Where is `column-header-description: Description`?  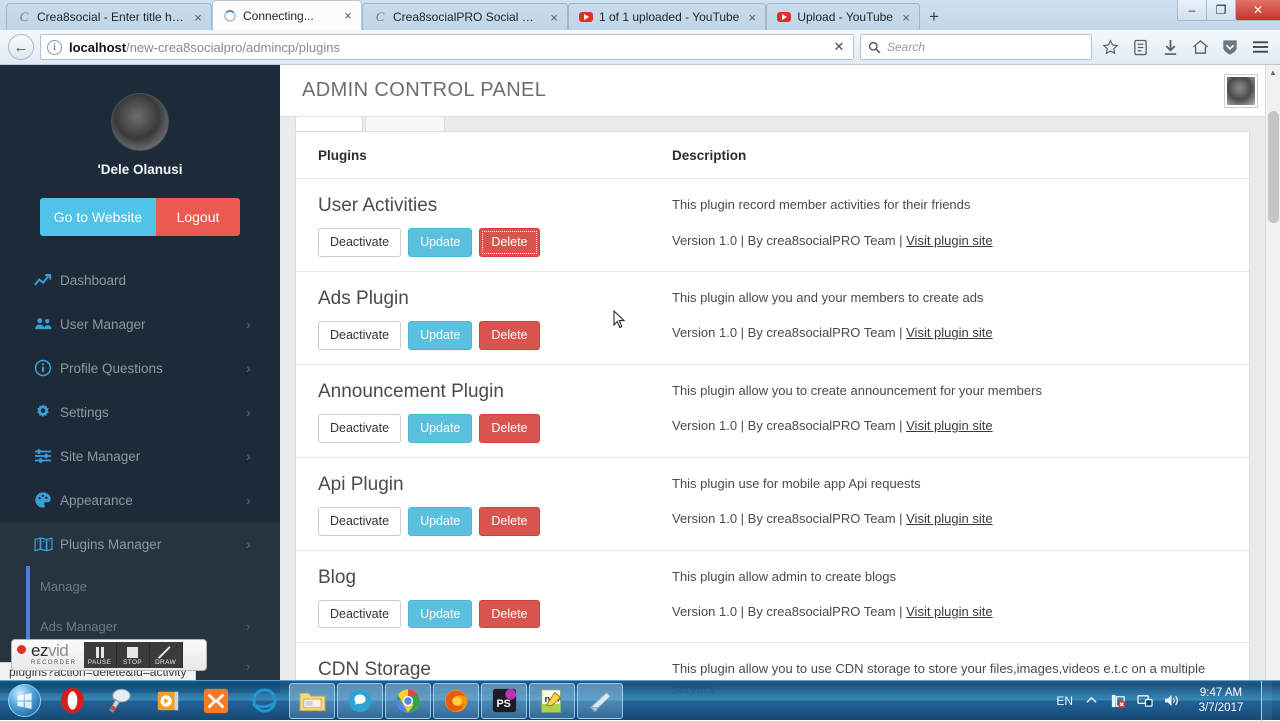 column-header-description: Description is located at coordinates (960, 155).